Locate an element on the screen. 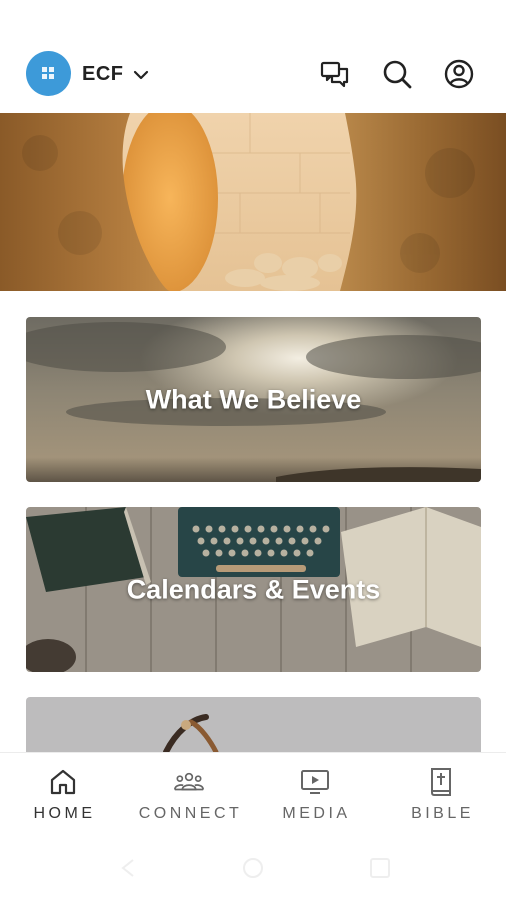  system-recents-icon is located at coordinates (380, 868).